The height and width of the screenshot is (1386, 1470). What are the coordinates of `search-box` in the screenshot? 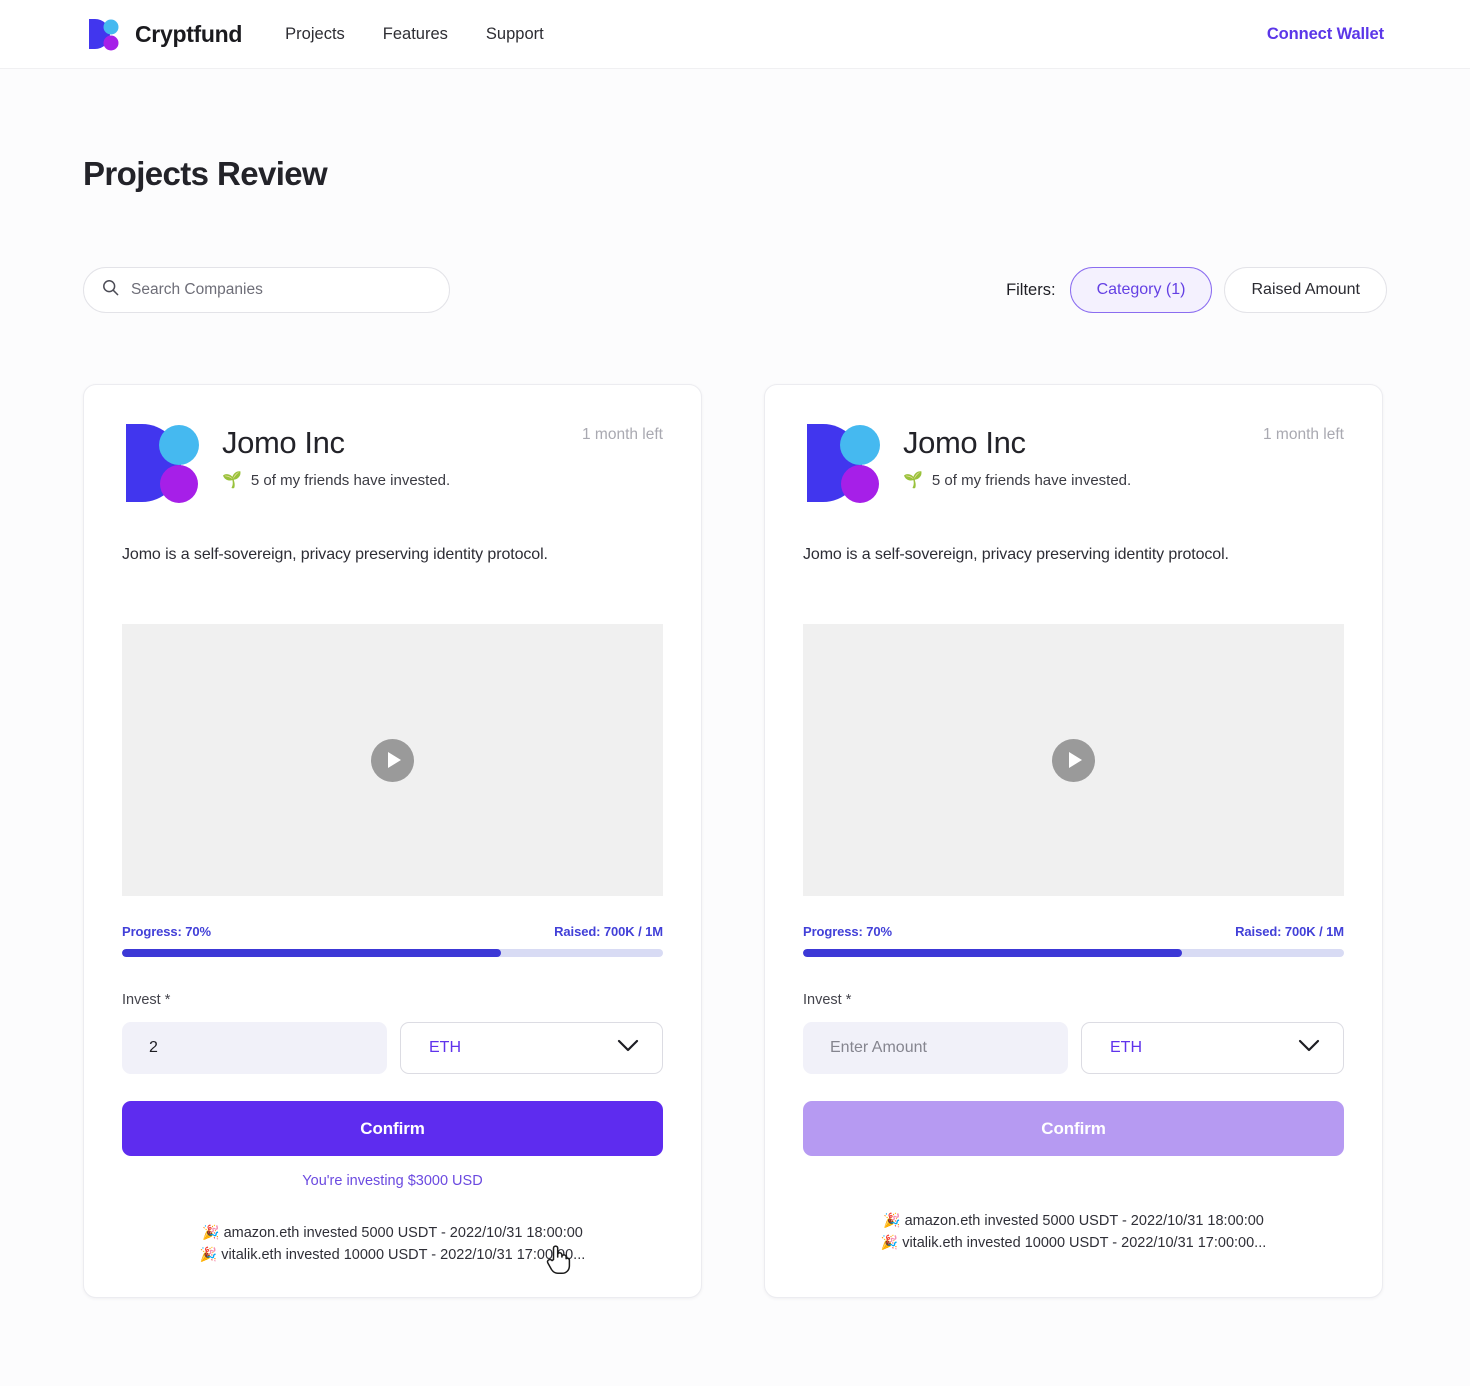 It's located at (266, 290).